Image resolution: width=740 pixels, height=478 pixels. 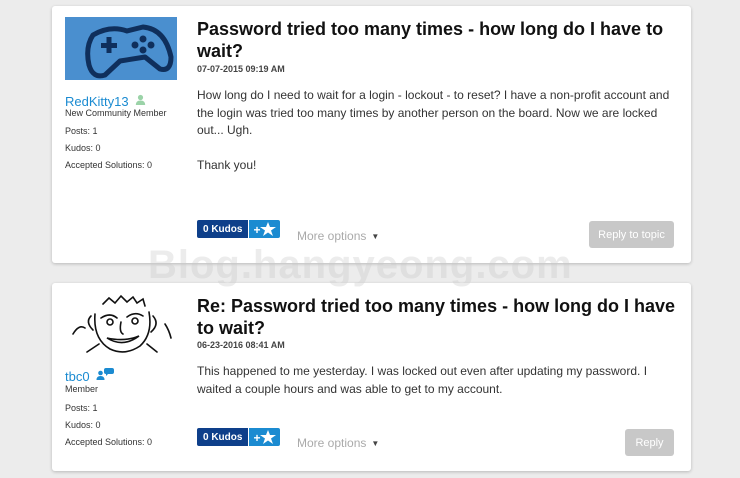 I want to click on author-name: tbc0, so click(x=77, y=376).